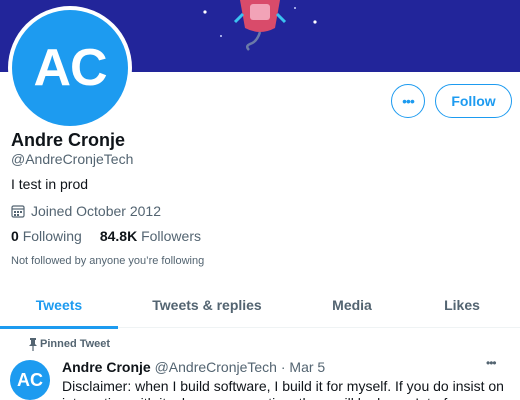 The image size is (520, 400). I want to click on followers-label: Followers, so click(171, 236).